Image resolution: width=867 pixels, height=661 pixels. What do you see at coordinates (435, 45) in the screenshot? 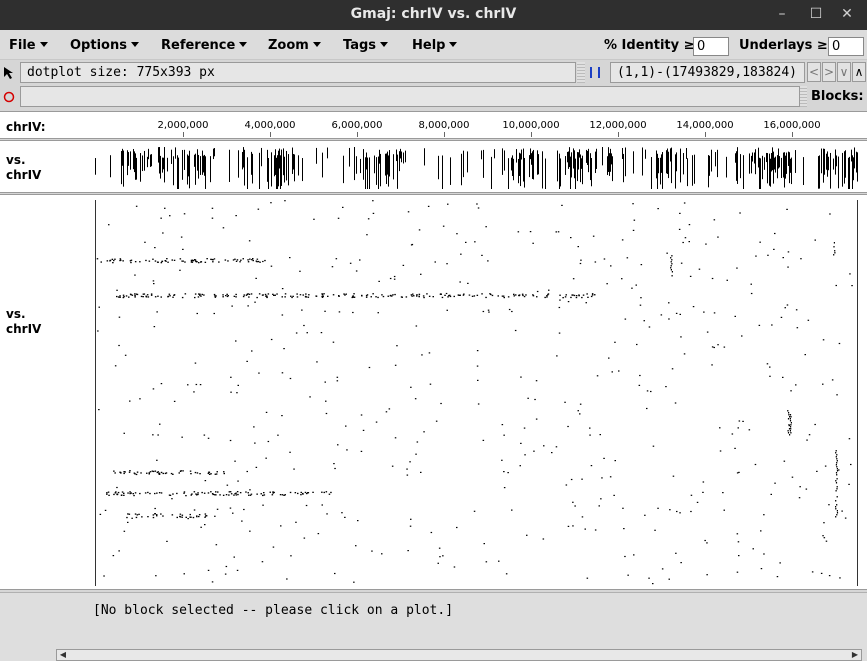
I see `menu-help: Help` at bounding box center [435, 45].